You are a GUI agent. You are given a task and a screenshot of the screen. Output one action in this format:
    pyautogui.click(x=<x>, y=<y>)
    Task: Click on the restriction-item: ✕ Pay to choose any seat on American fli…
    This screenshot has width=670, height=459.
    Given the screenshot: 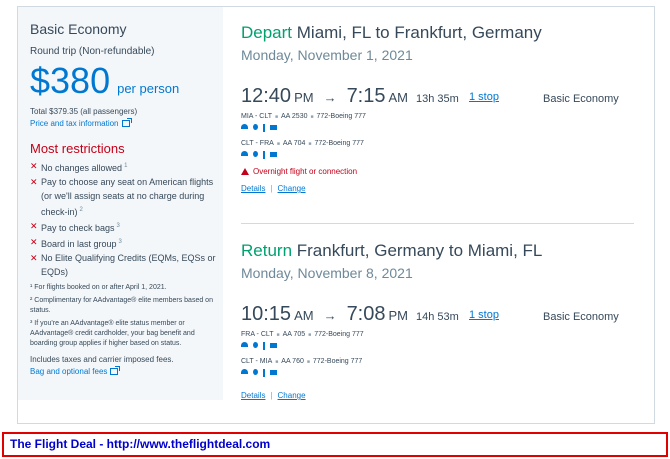 What is the action you would take?
    pyautogui.click(x=126, y=197)
    